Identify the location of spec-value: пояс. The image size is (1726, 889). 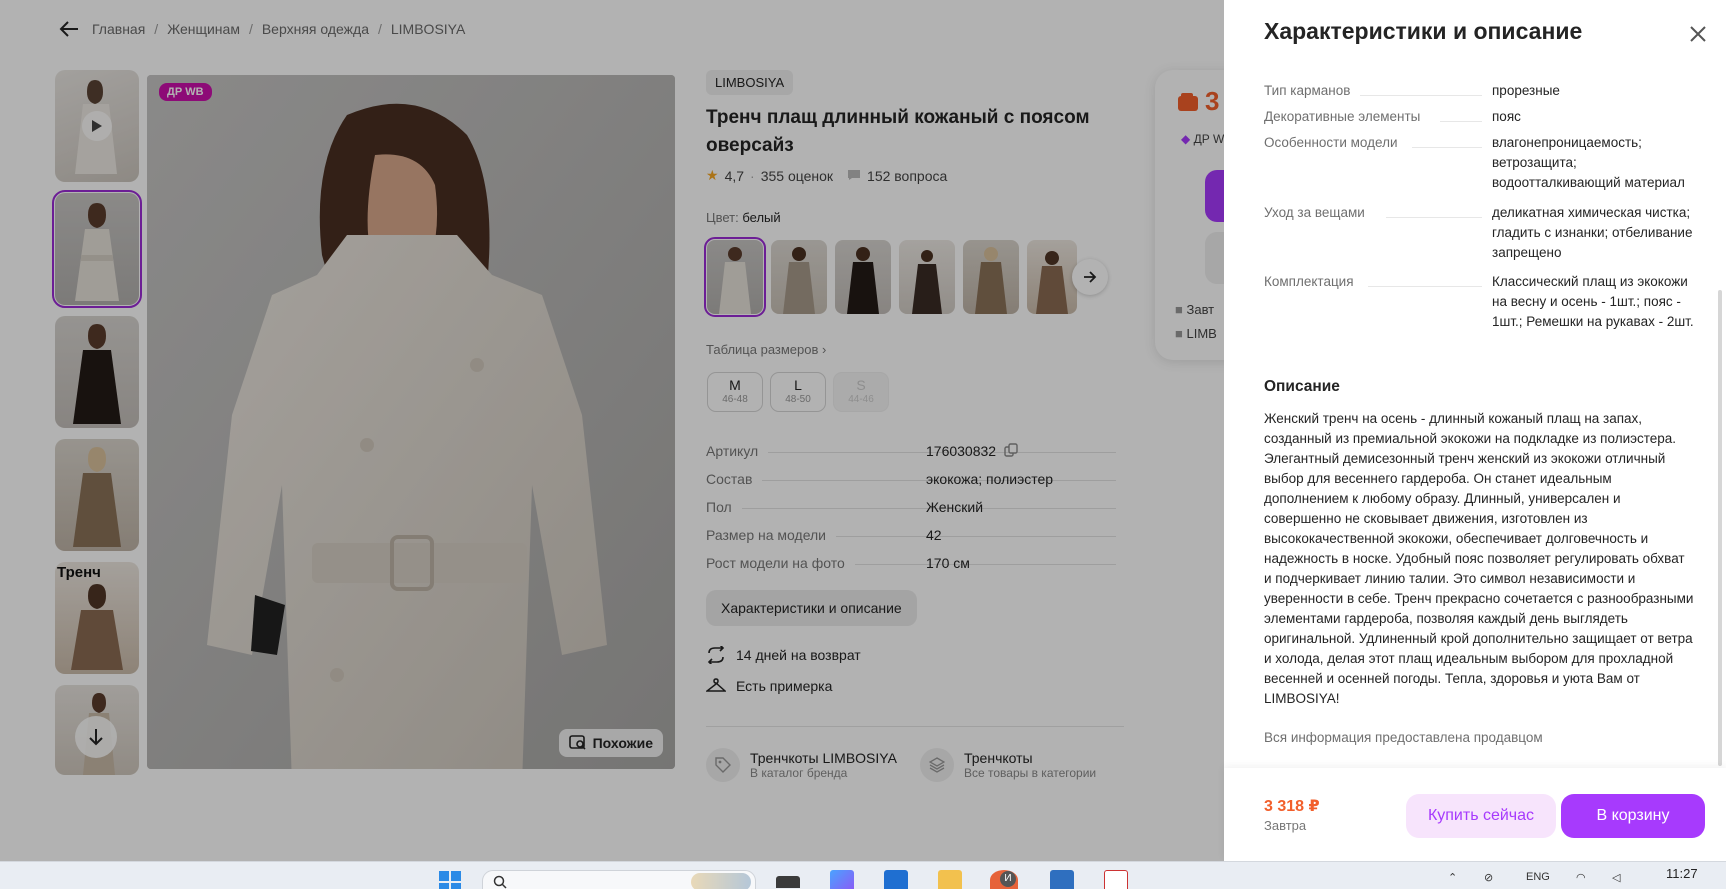
(1506, 116).